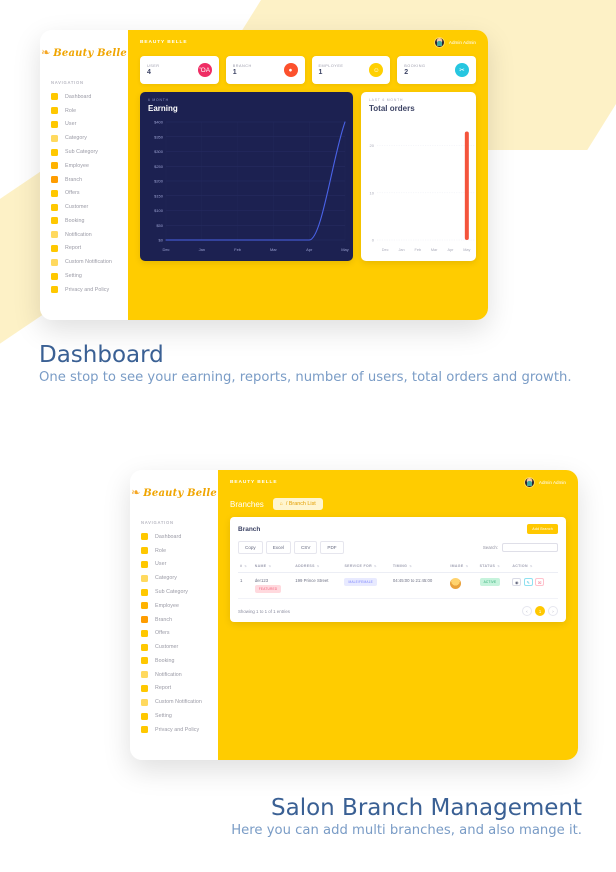  What do you see at coordinates (318, 566) in the screenshot?
I see `column-header-address: ADDRESS ⇅` at bounding box center [318, 566].